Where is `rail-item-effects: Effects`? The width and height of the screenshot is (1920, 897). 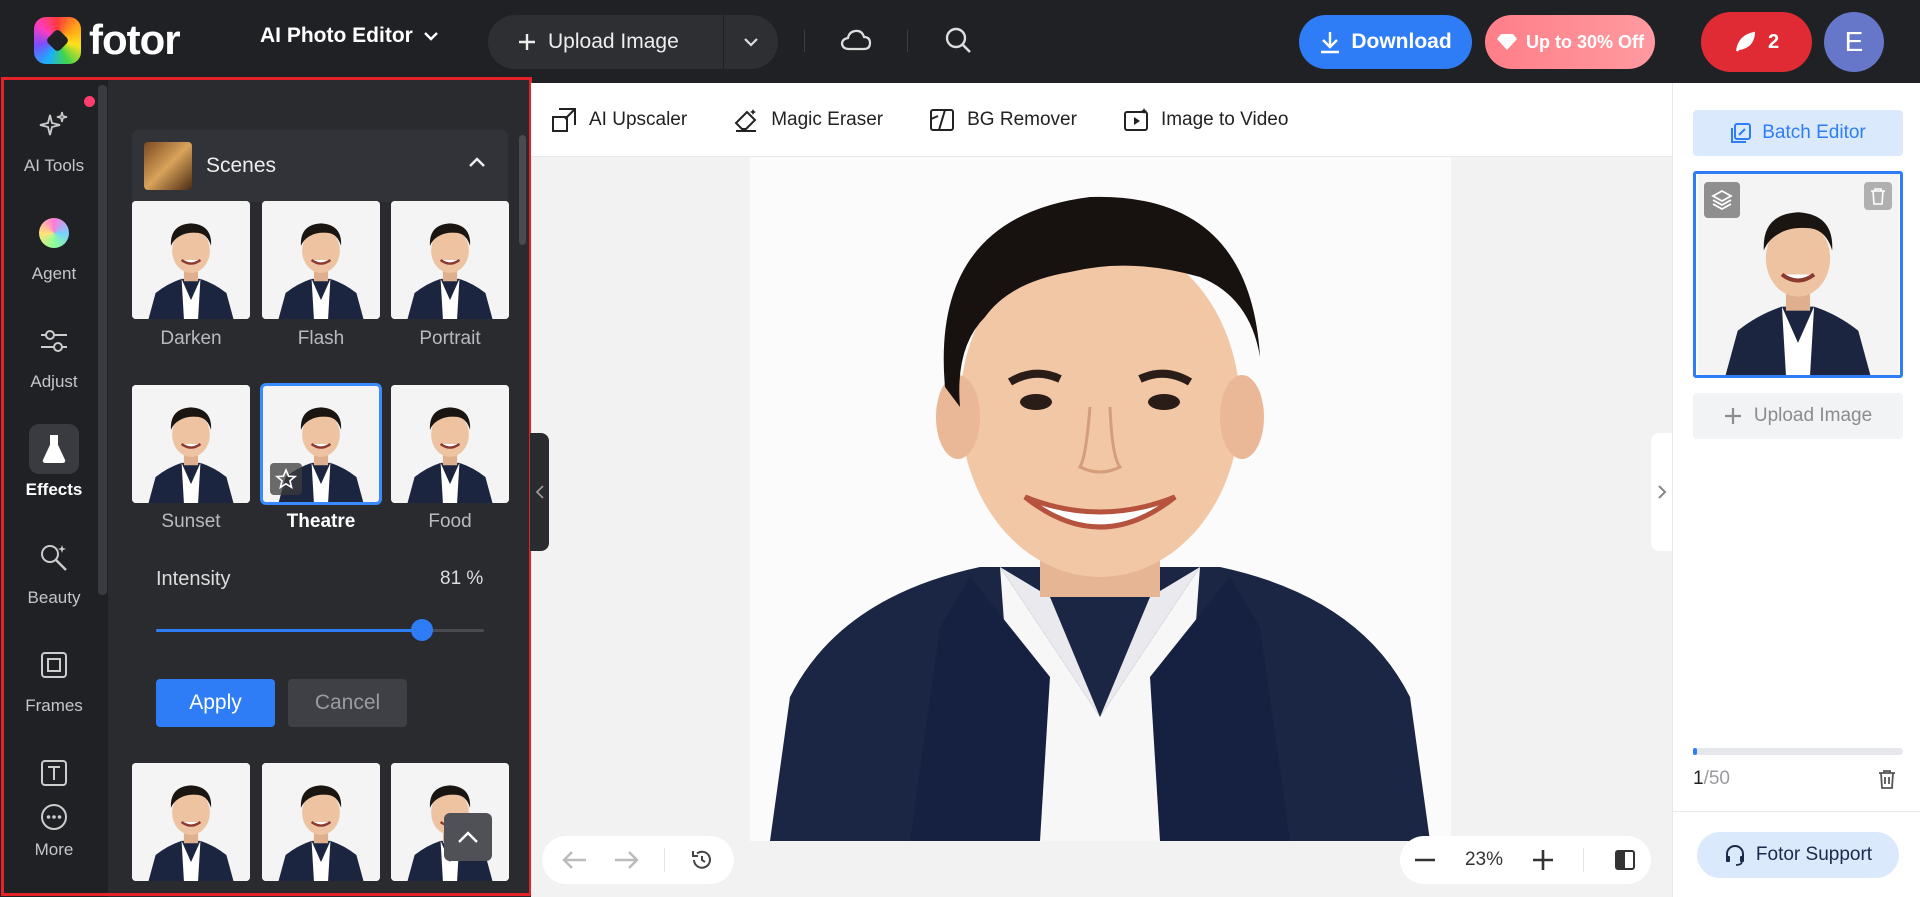
rail-item-effects: Effects is located at coordinates (54, 462).